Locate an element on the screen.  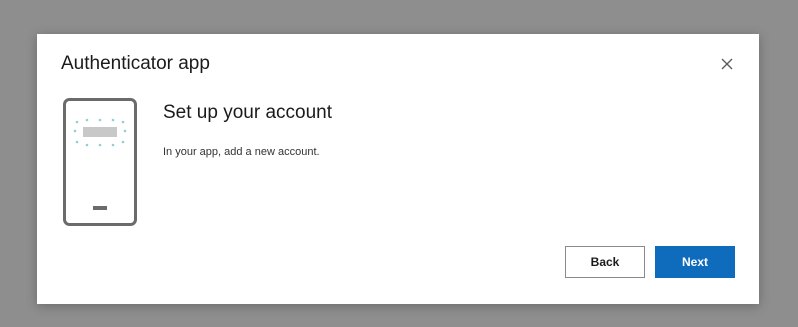
close-button is located at coordinates (727, 64).